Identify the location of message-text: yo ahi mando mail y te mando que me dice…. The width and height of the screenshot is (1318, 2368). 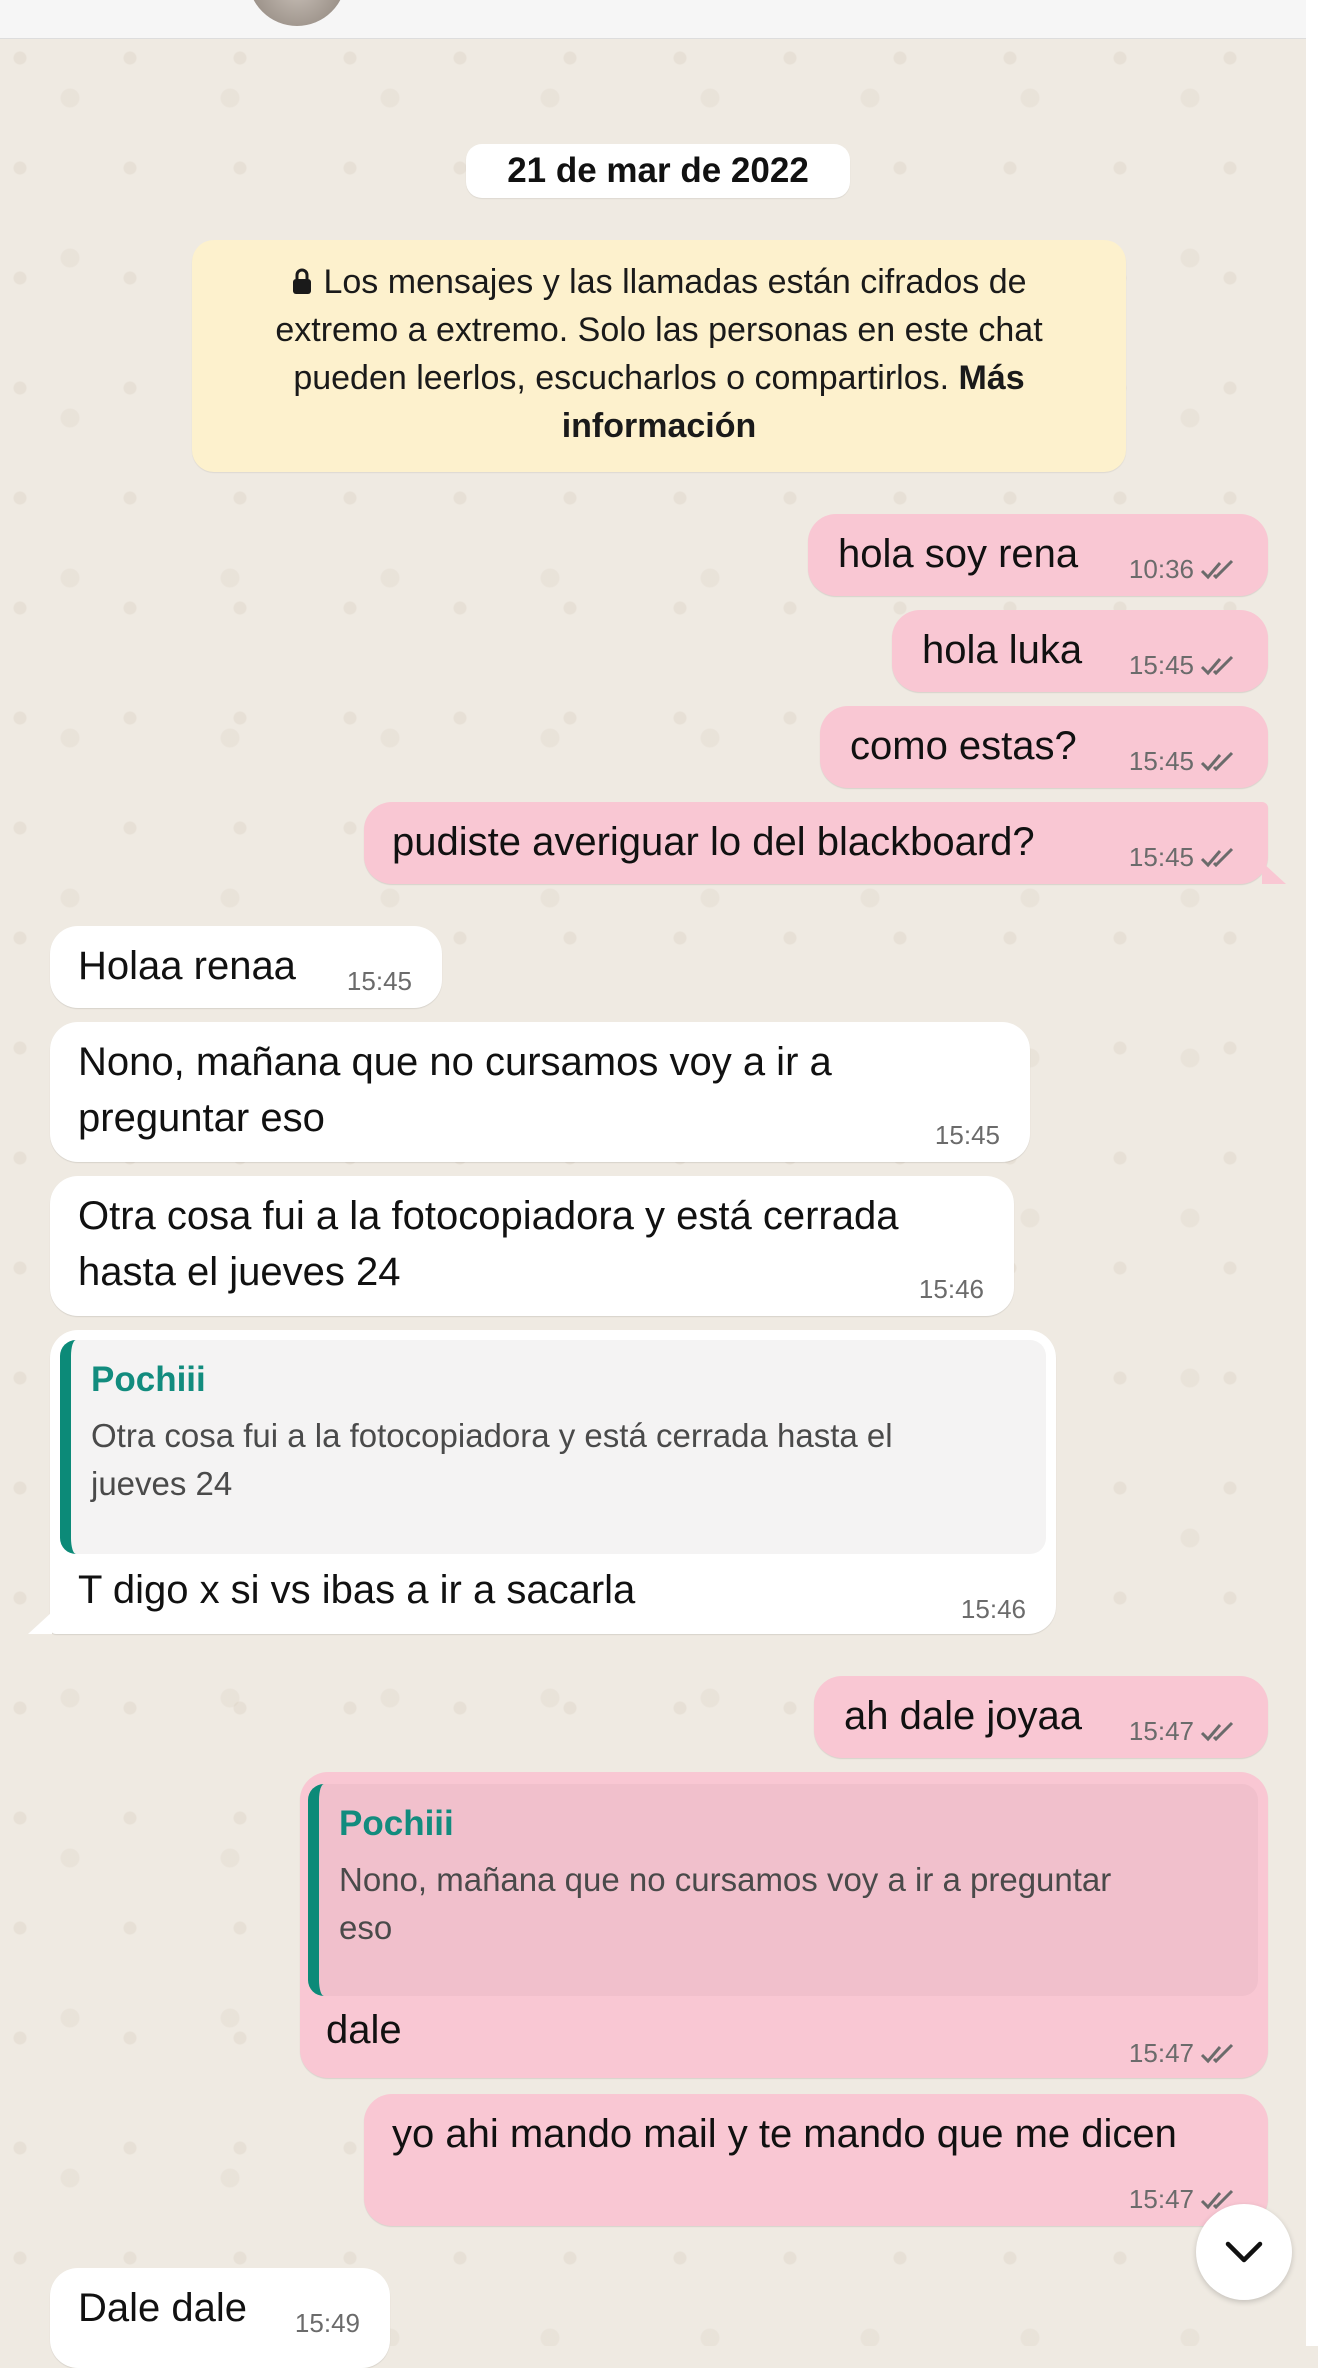
(784, 2134).